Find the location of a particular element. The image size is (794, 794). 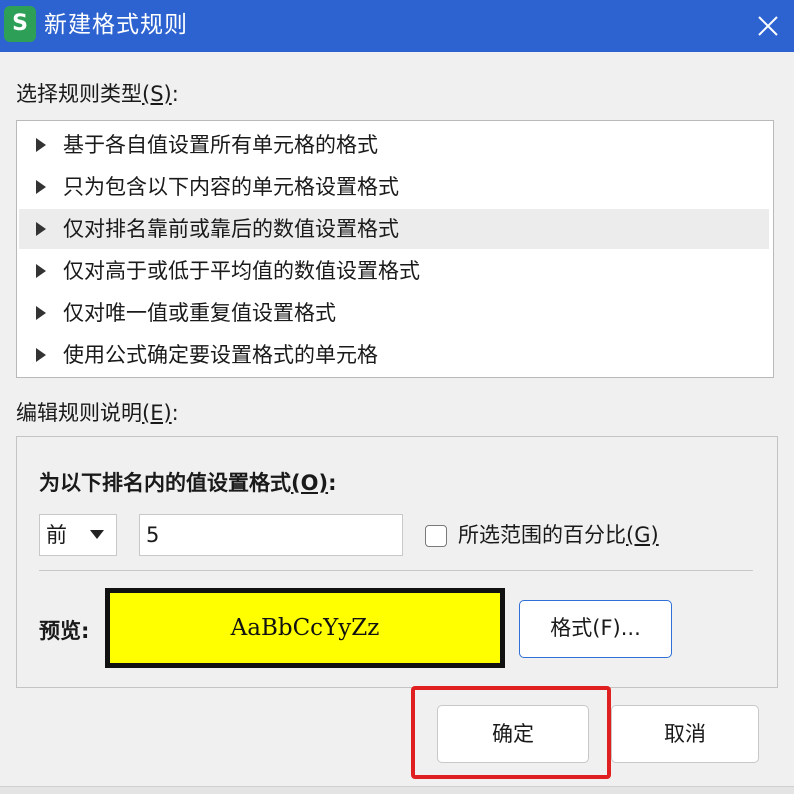

rule-item-label: 使用公式确定要设置格式的单元格 is located at coordinates (220, 355).